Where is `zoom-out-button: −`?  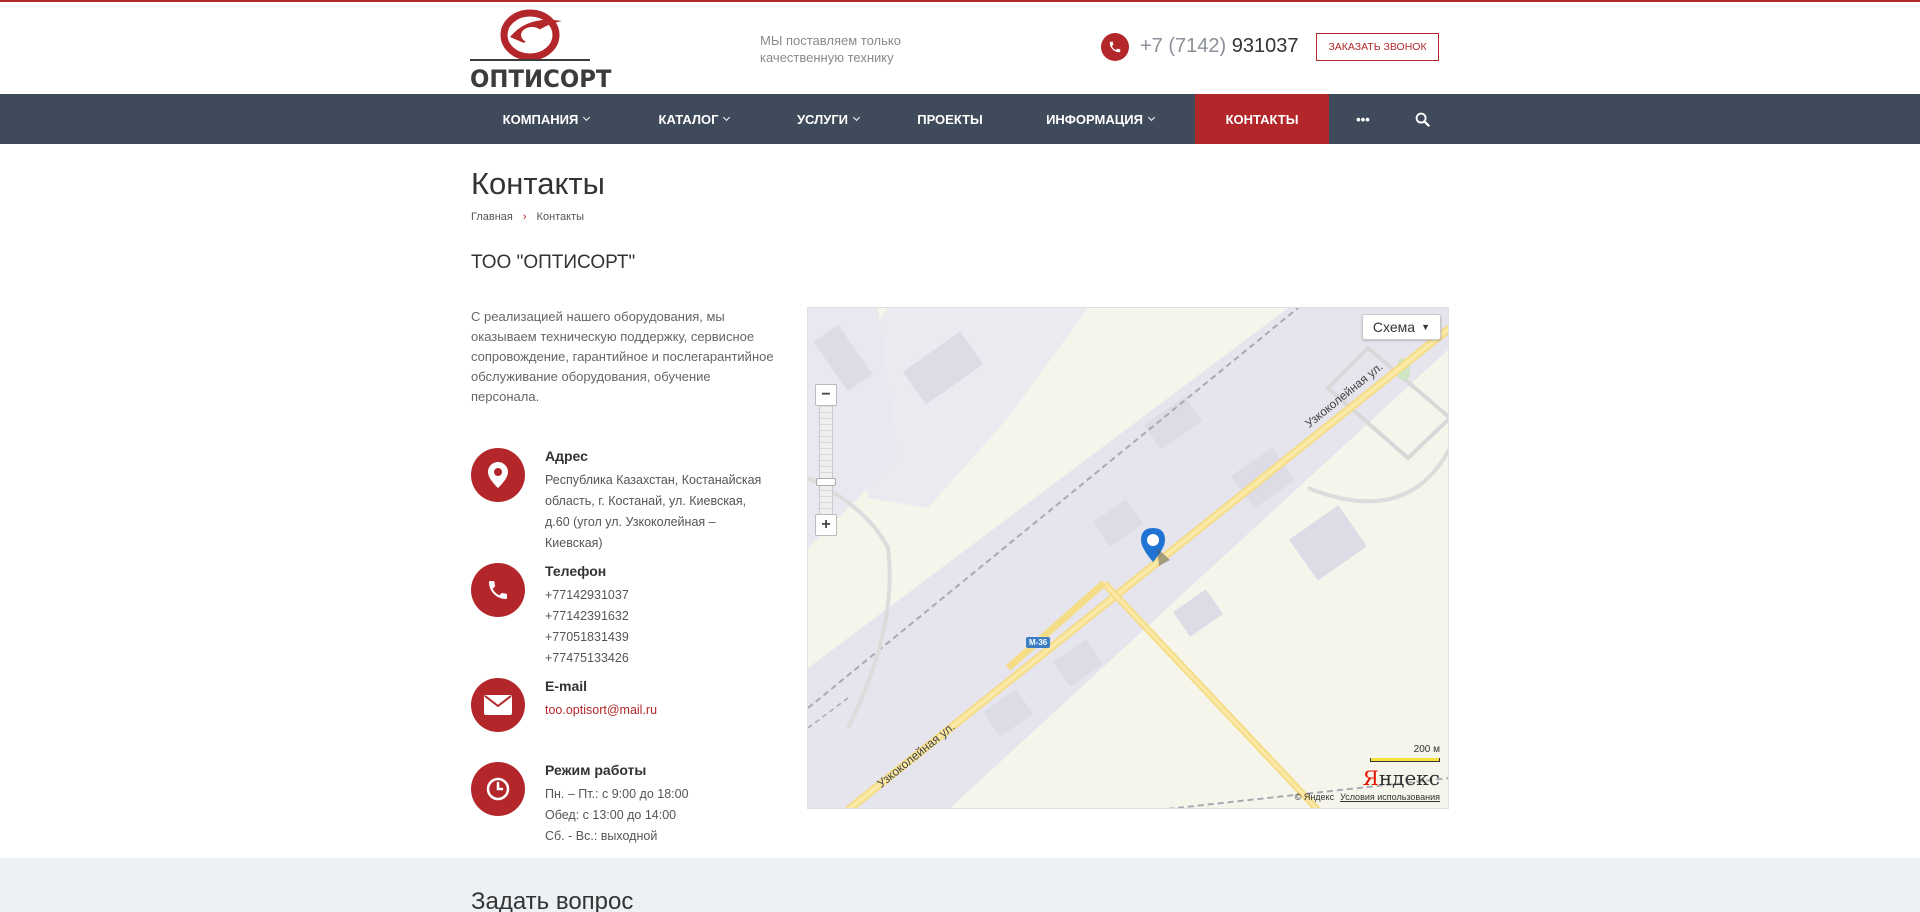 zoom-out-button: − is located at coordinates (826, 395).